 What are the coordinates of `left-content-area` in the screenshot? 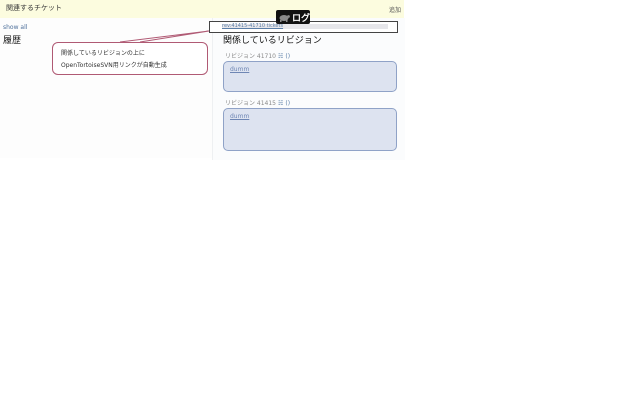 It's located at (106, 88).